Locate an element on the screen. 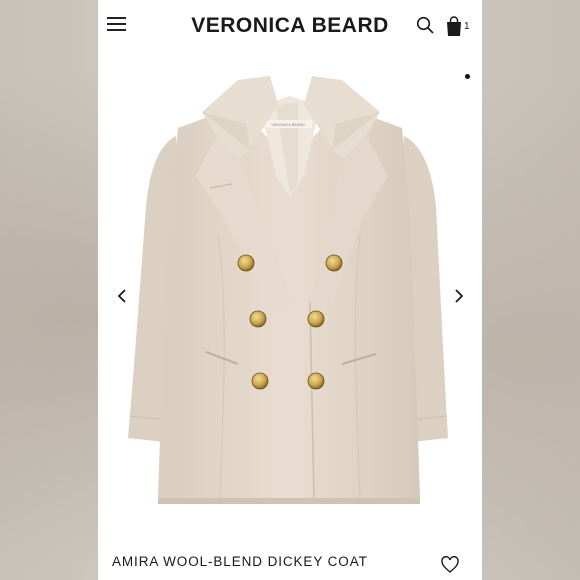 The height and width of the screenshot is (580, 580). cart-count: 1 is located at coordinates (467, 26).